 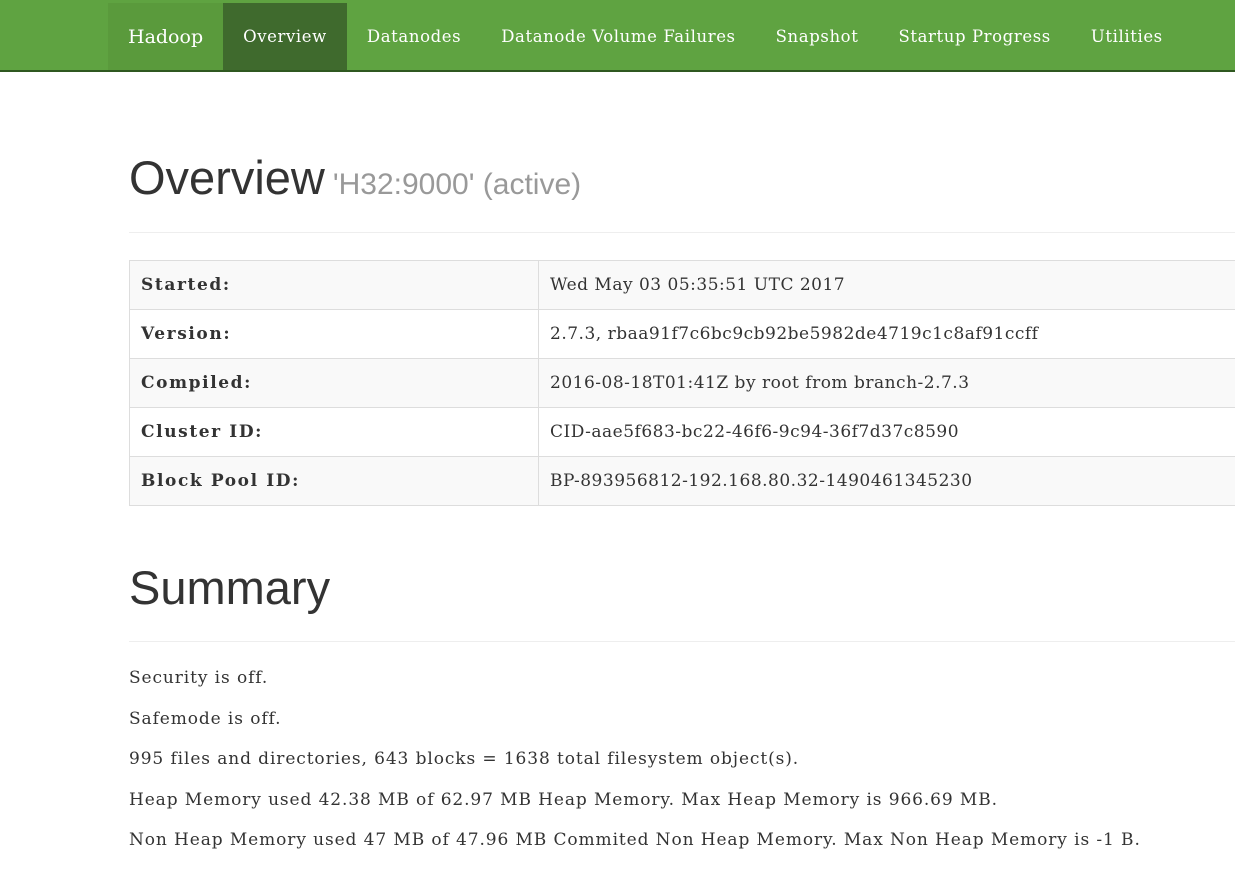 I want to click on table-row: Started: Wed May 03 05:35:51 UTC 2017, so click(x=682, y=285).